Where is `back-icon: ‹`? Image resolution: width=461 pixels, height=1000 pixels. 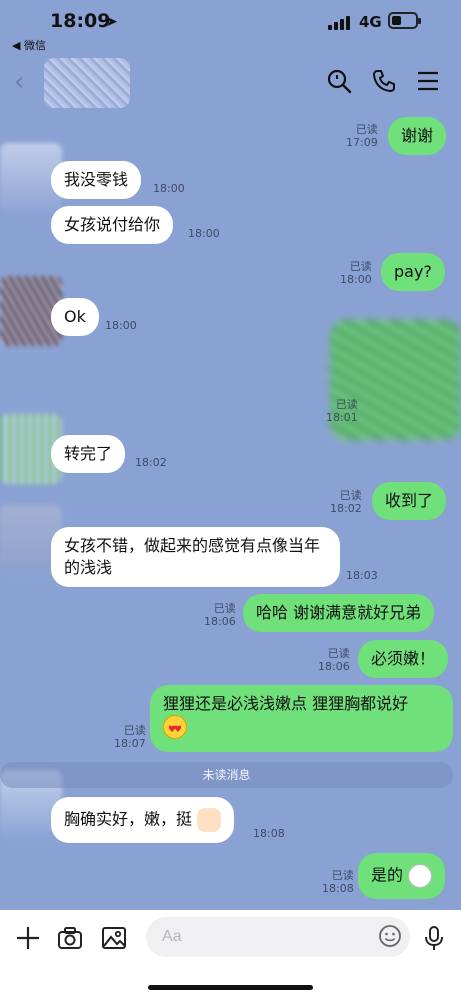 back-icon: ‹ is located at coordinates (26, 82).